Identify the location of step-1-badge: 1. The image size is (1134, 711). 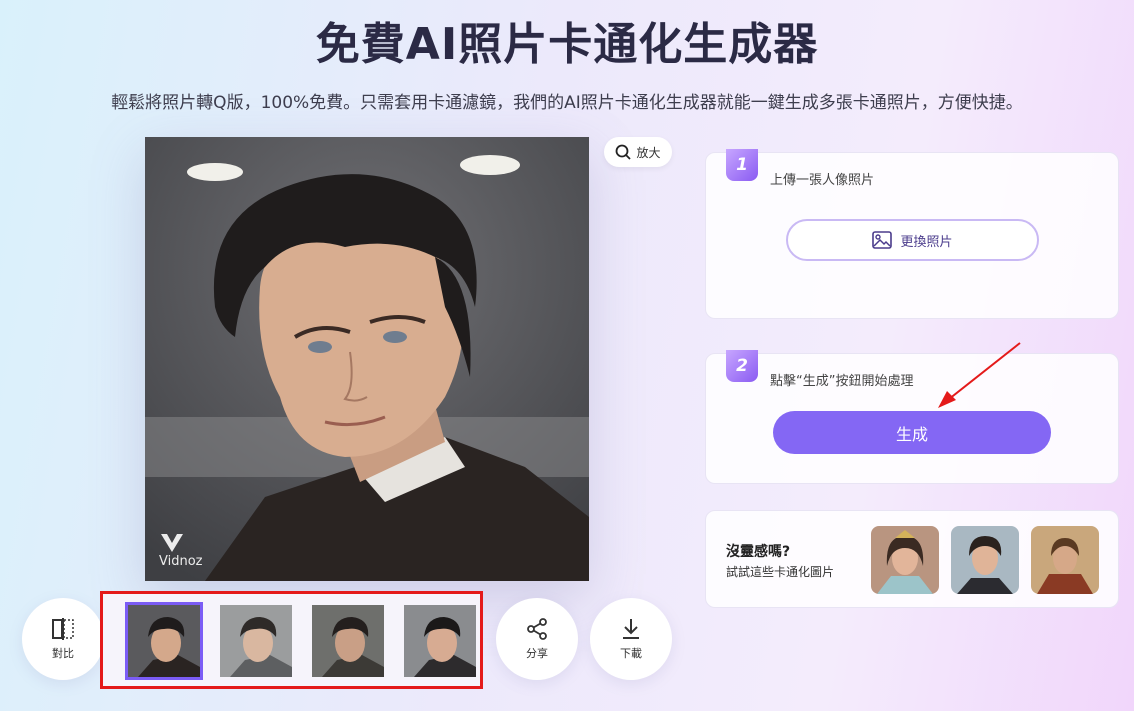
(742, 165).